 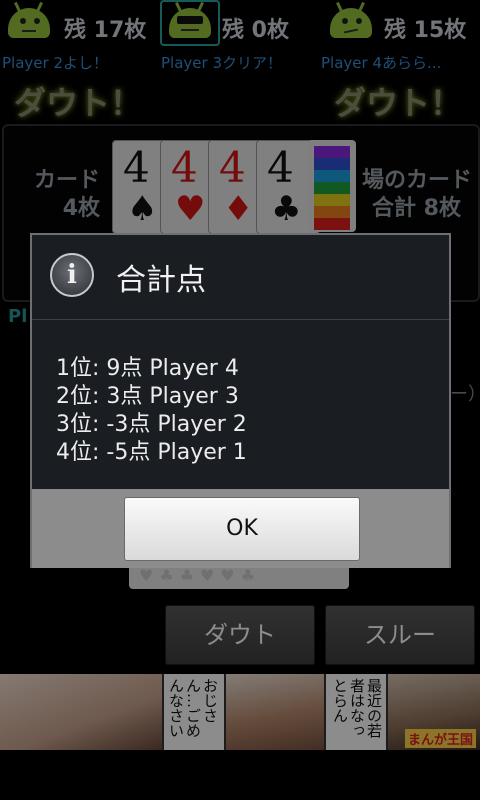 What do you see at coordinates (72, 275) in the screenshot?
I see `info-icon: i` at bounding box center [72, 275].